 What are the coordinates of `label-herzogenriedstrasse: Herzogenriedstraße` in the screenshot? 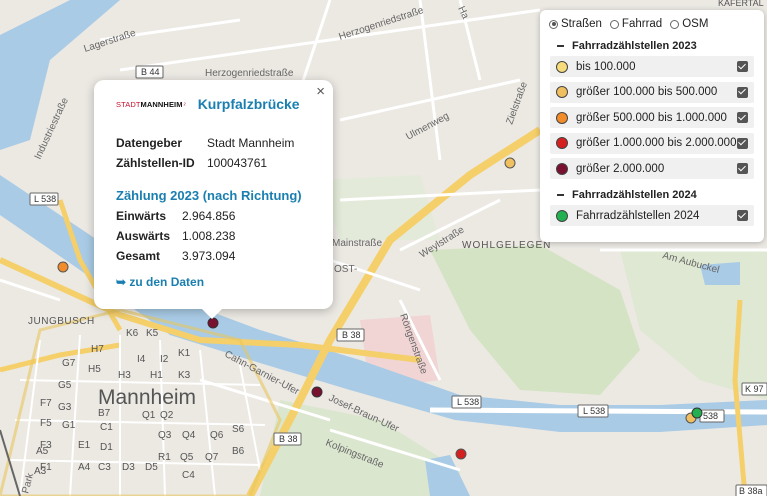 It's located at (249, 73).